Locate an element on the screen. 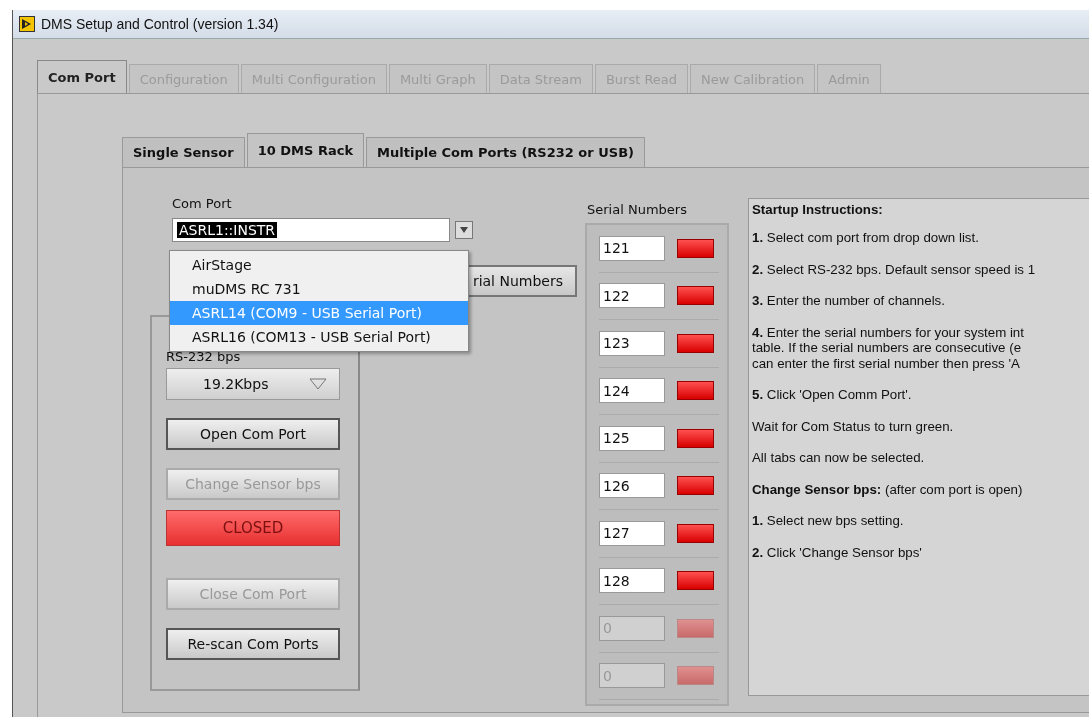  bps-dropdown: 19.2Kbps is located at coordinates (253, 384).